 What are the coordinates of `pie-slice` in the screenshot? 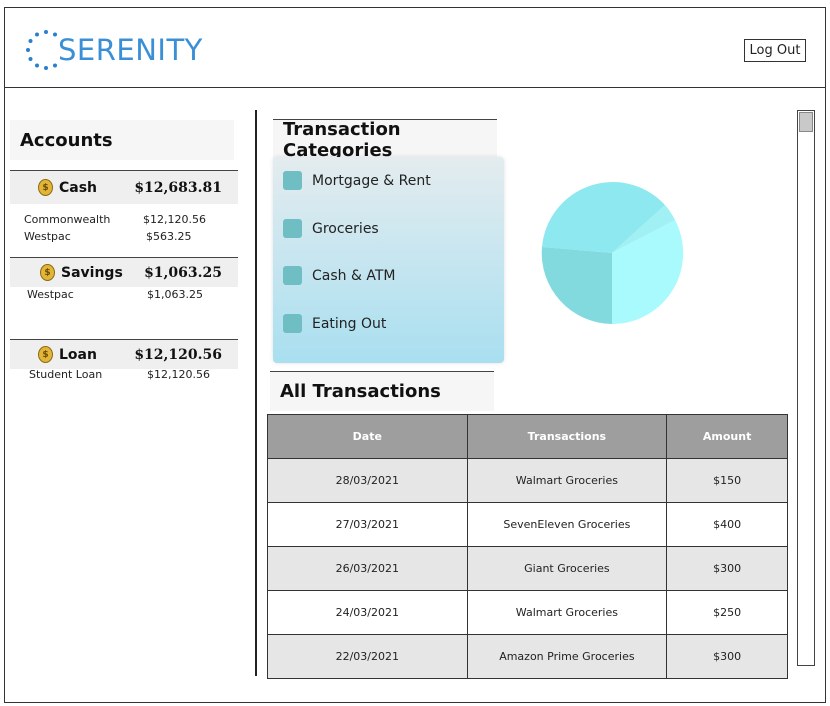 It's located at (576, 285).